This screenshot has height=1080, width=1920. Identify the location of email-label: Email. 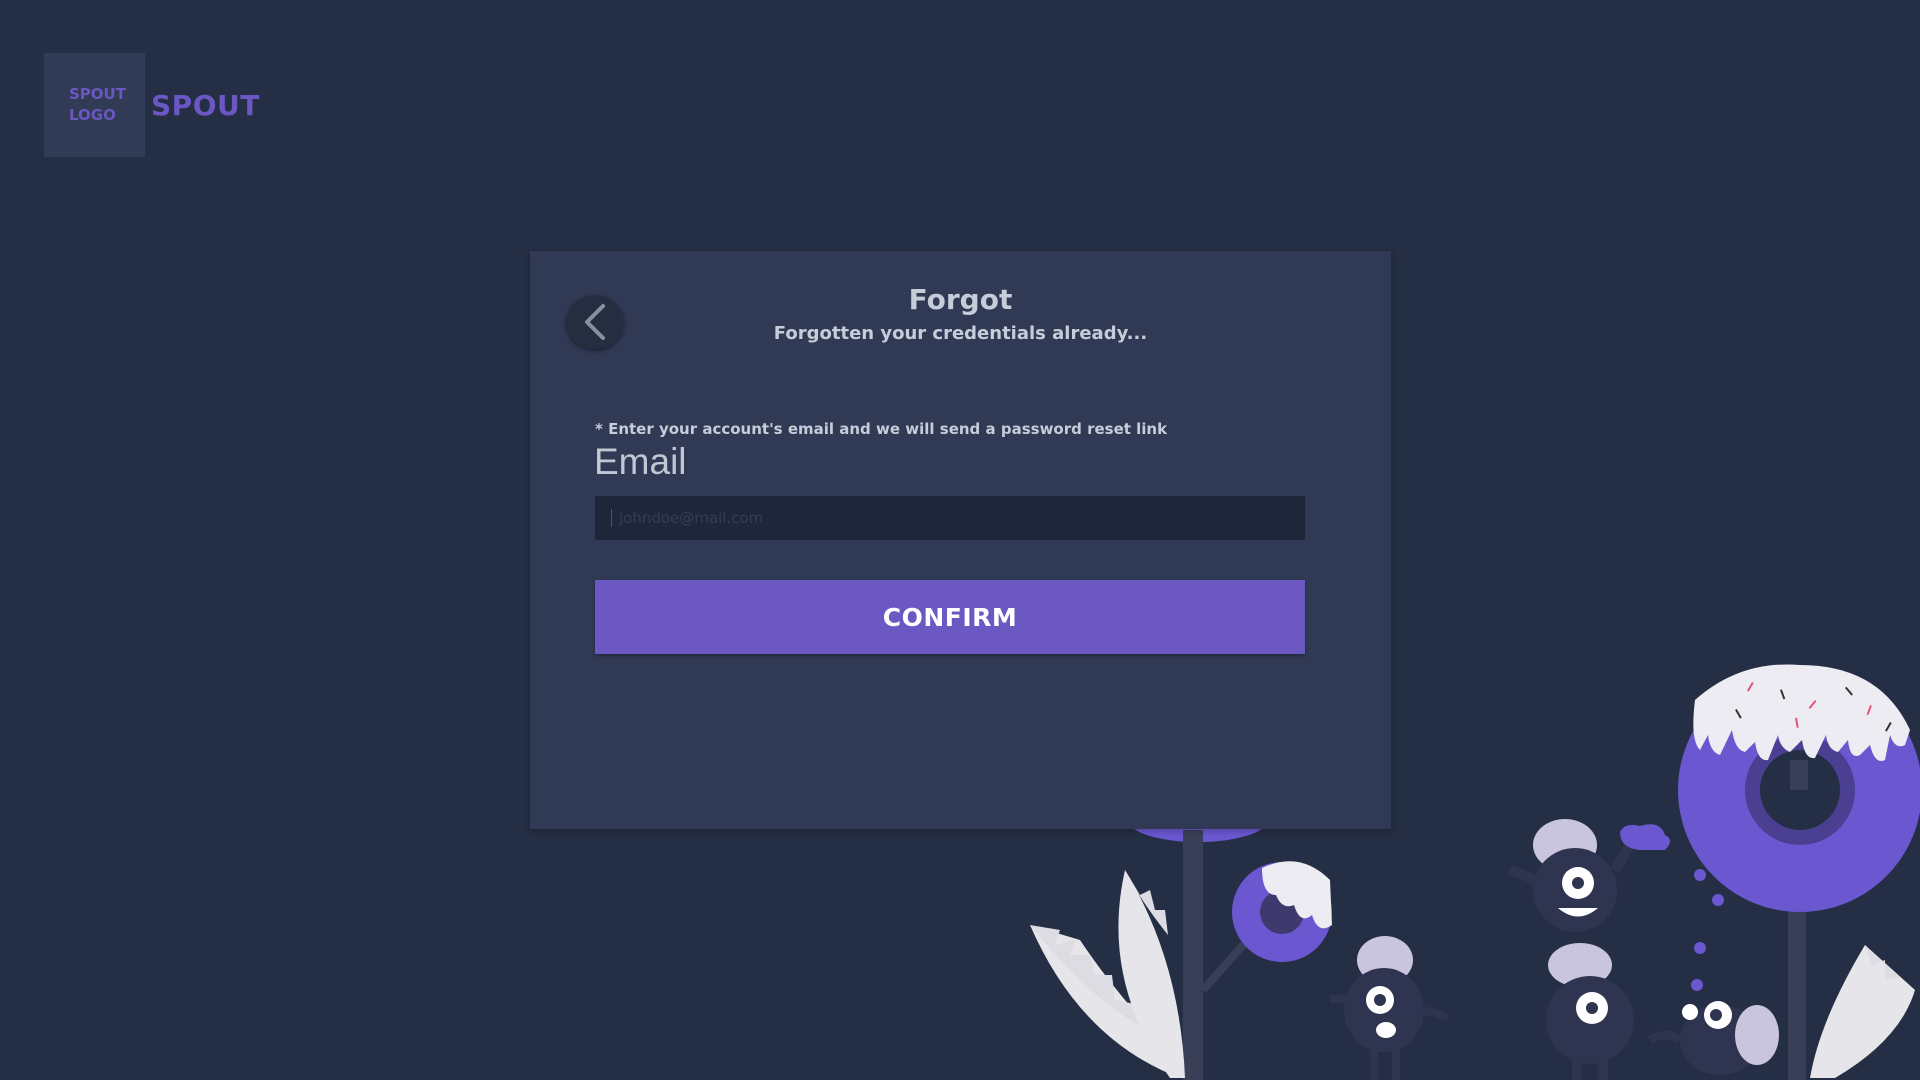
(640, 461).